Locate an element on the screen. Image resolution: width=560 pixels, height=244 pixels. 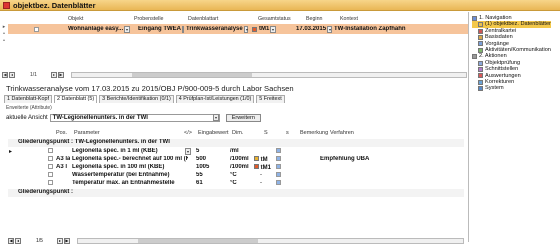
param-value: Temperatur max. an Entnahmestelle is located at coordinates (123, 183).